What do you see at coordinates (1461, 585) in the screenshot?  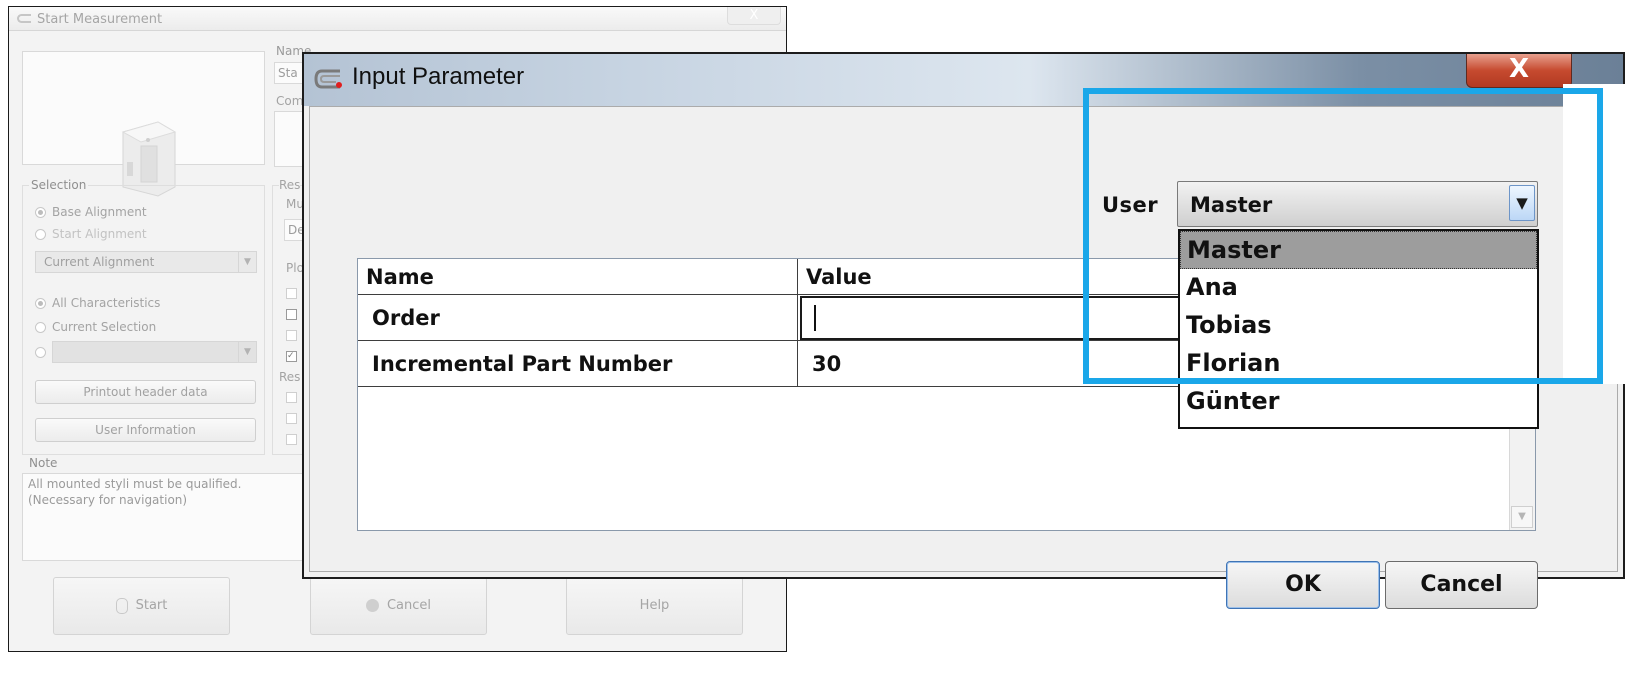 I see `cancel-button: Cancel` at bounding box center [1461, 585].